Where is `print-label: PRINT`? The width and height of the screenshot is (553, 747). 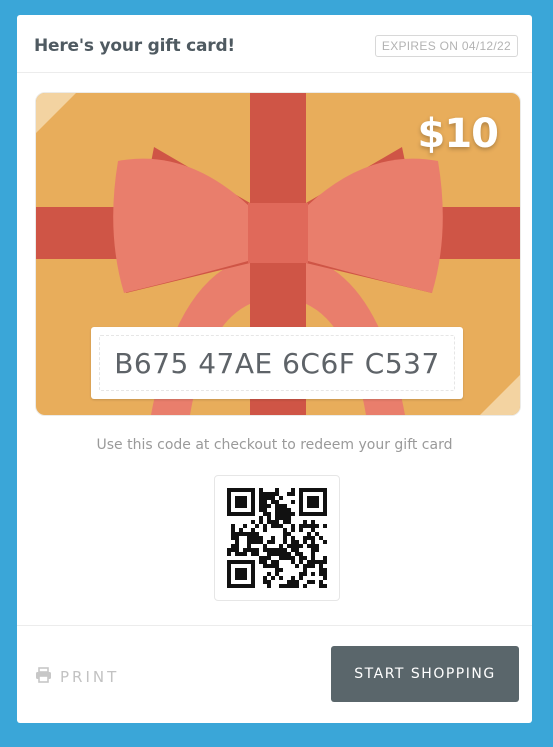
print-label: PRINT is located at coordinates (90, 677).